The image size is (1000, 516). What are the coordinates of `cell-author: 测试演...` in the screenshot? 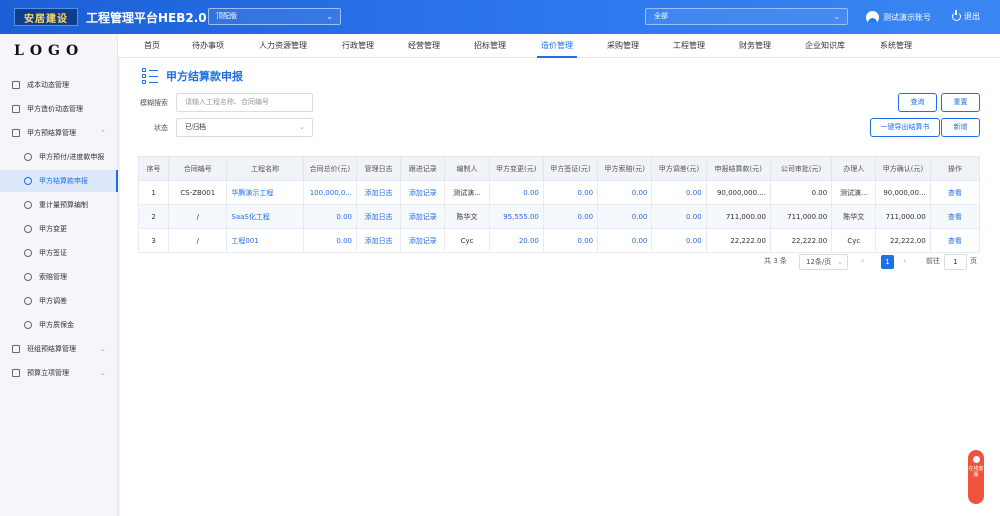 It's located at (467, 192).